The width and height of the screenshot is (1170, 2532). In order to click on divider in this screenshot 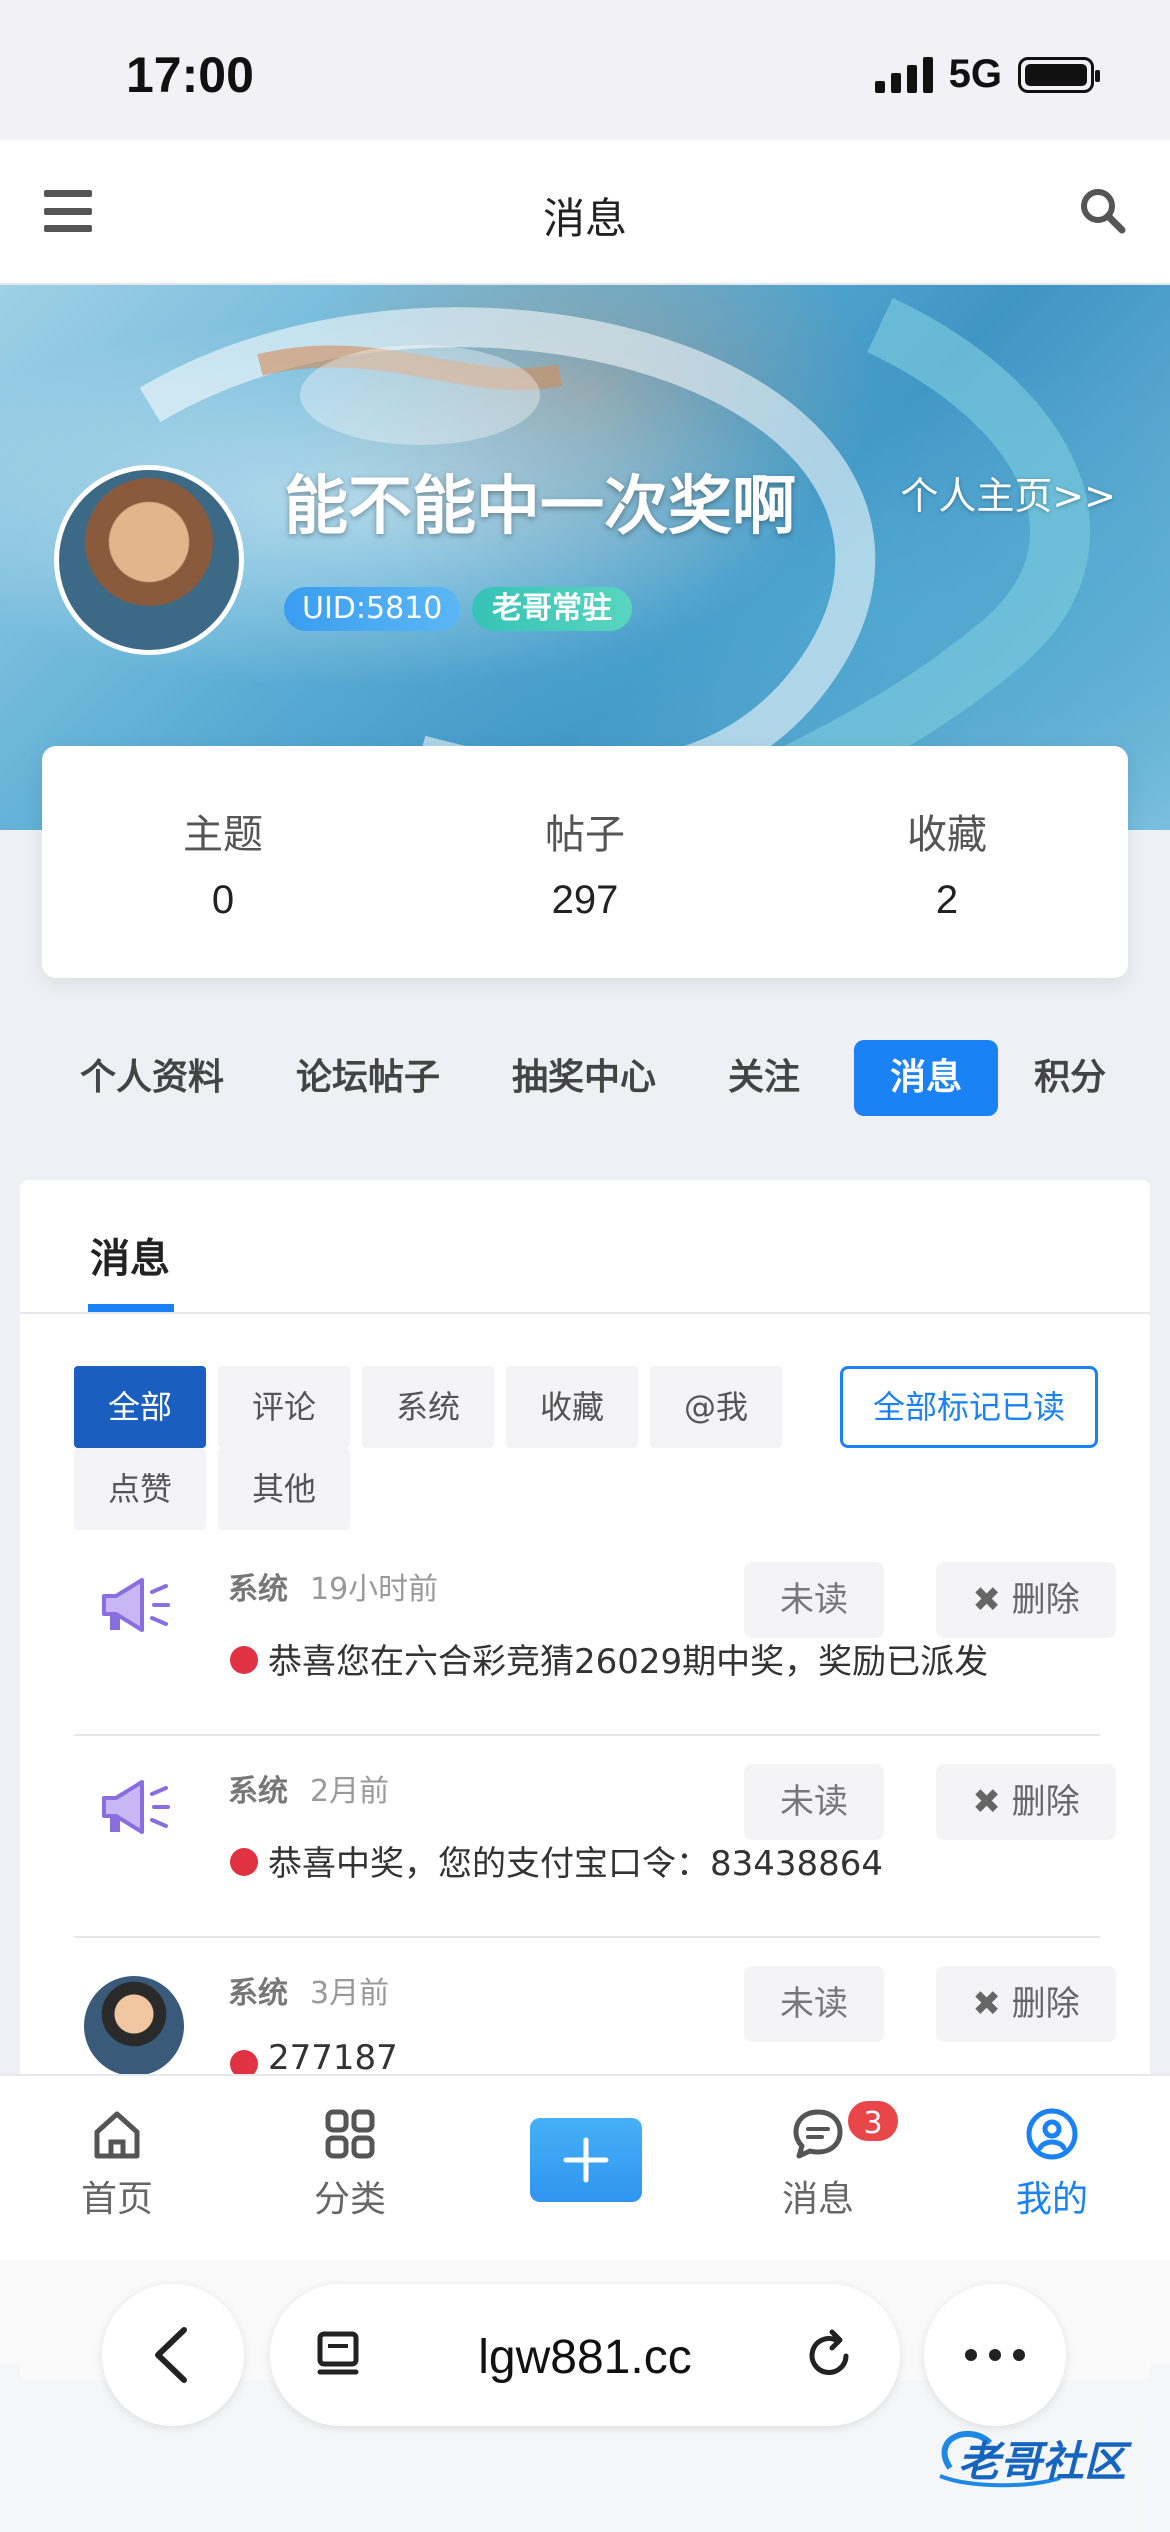, I will do `click(585, 1313)`.